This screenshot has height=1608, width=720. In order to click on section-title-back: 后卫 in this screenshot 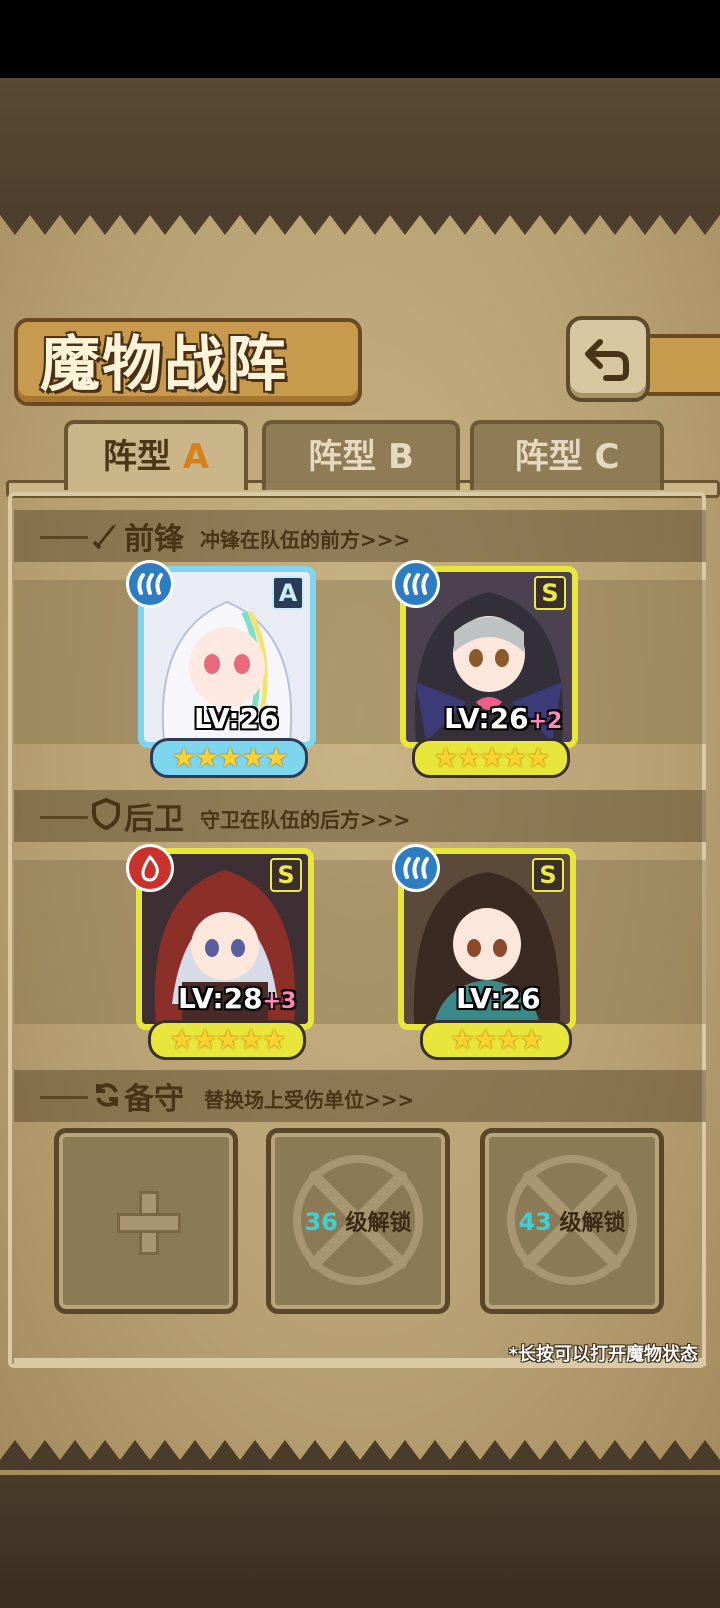, I will do `click(154, 819)`.